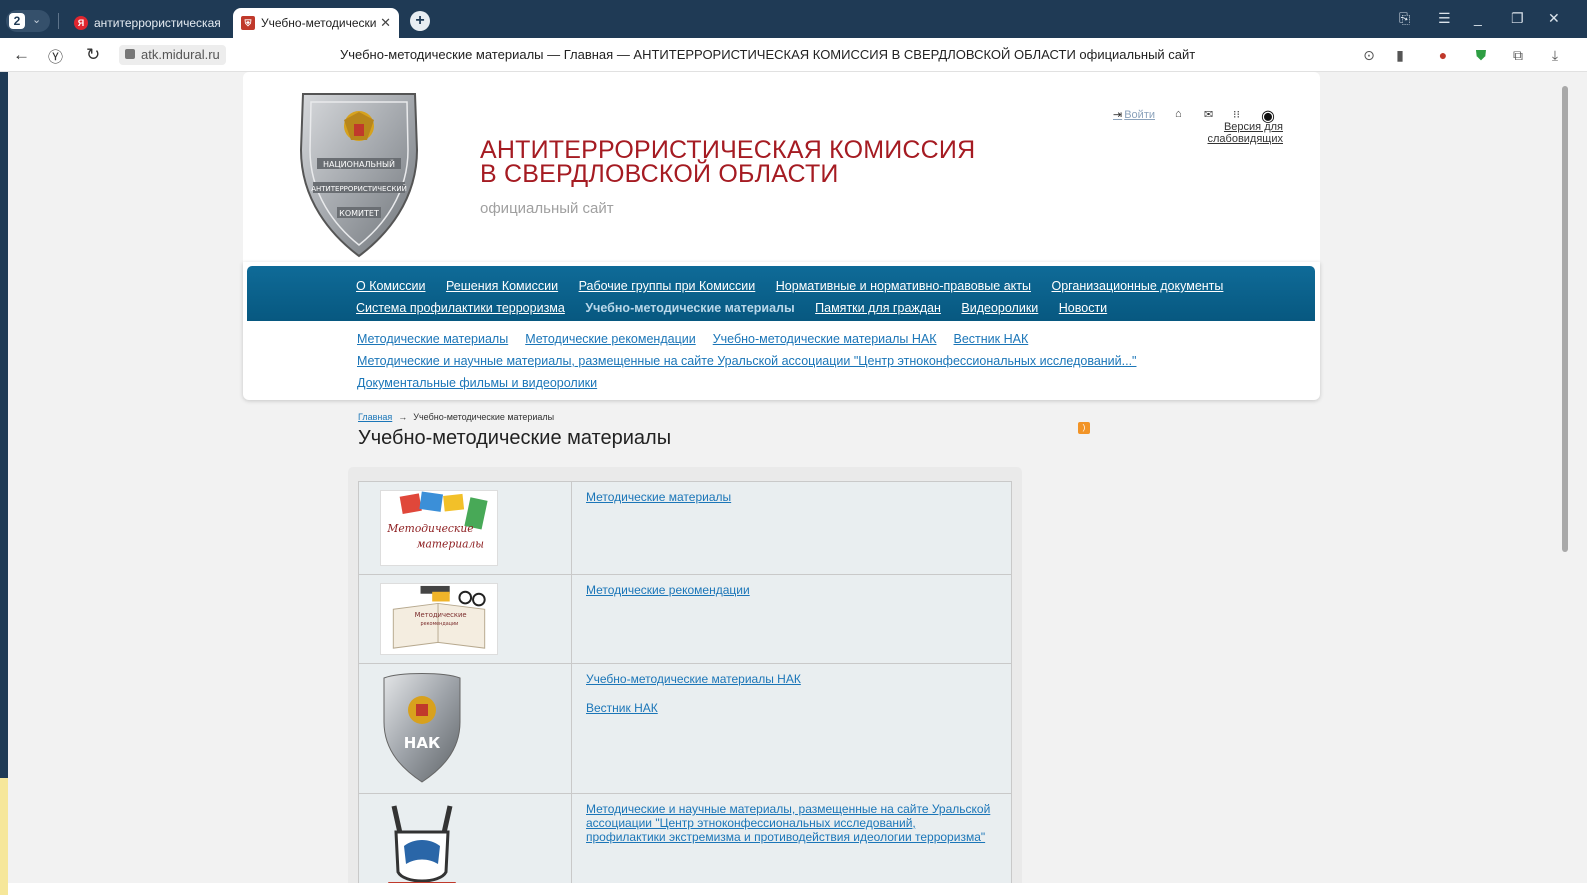 Image resolution: width=1587 pixels, height=895 pixels. Describe the element at coordinates (359, 213) in the screenshot. I see `emblem-text-3: КОМИТЕТ` at that location.